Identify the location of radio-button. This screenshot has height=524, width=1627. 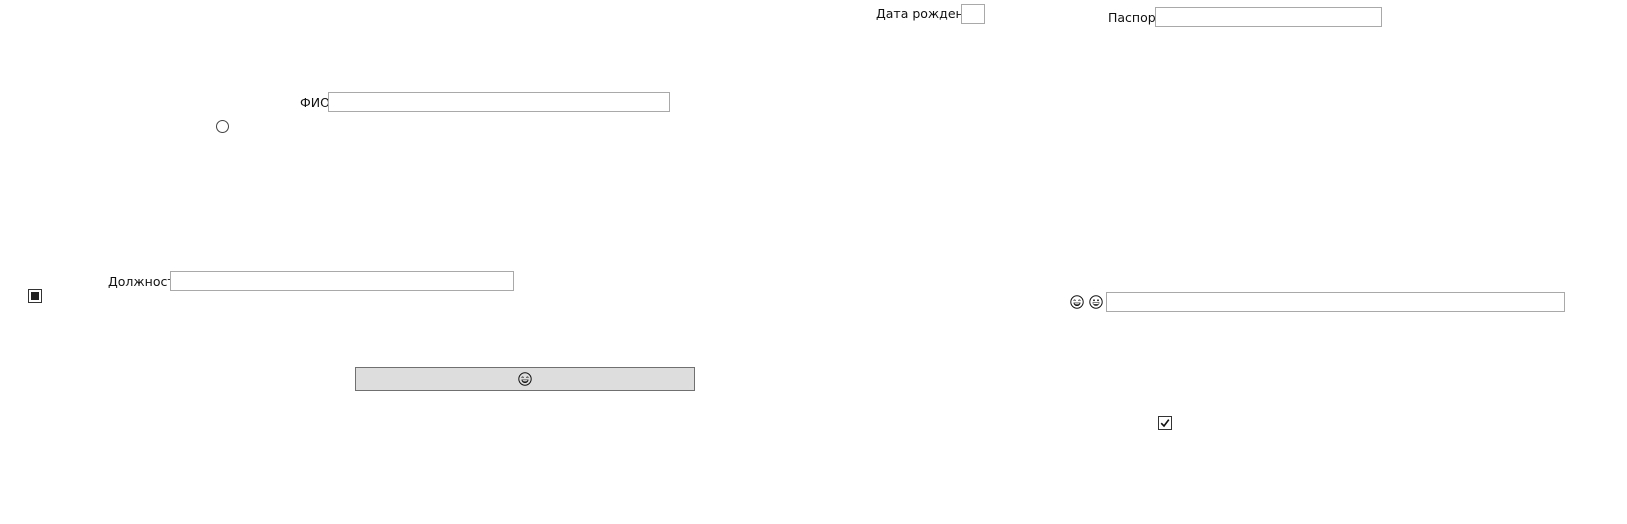
(222, 126).